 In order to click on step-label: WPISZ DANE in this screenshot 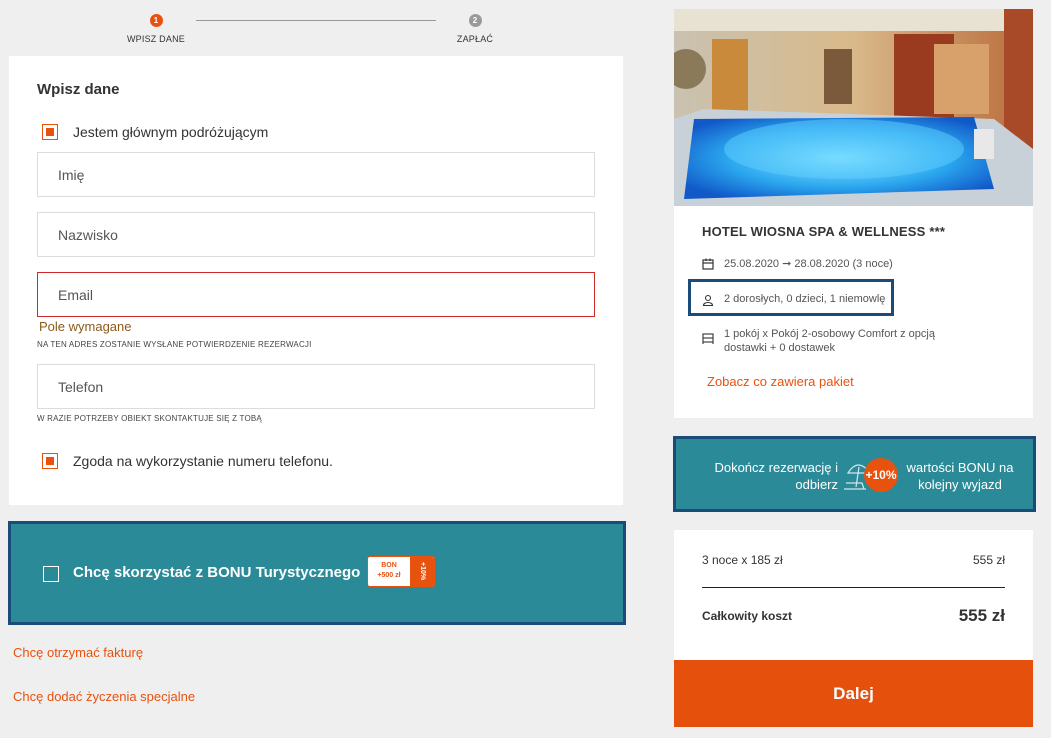, I will do `click(155, 39)`.